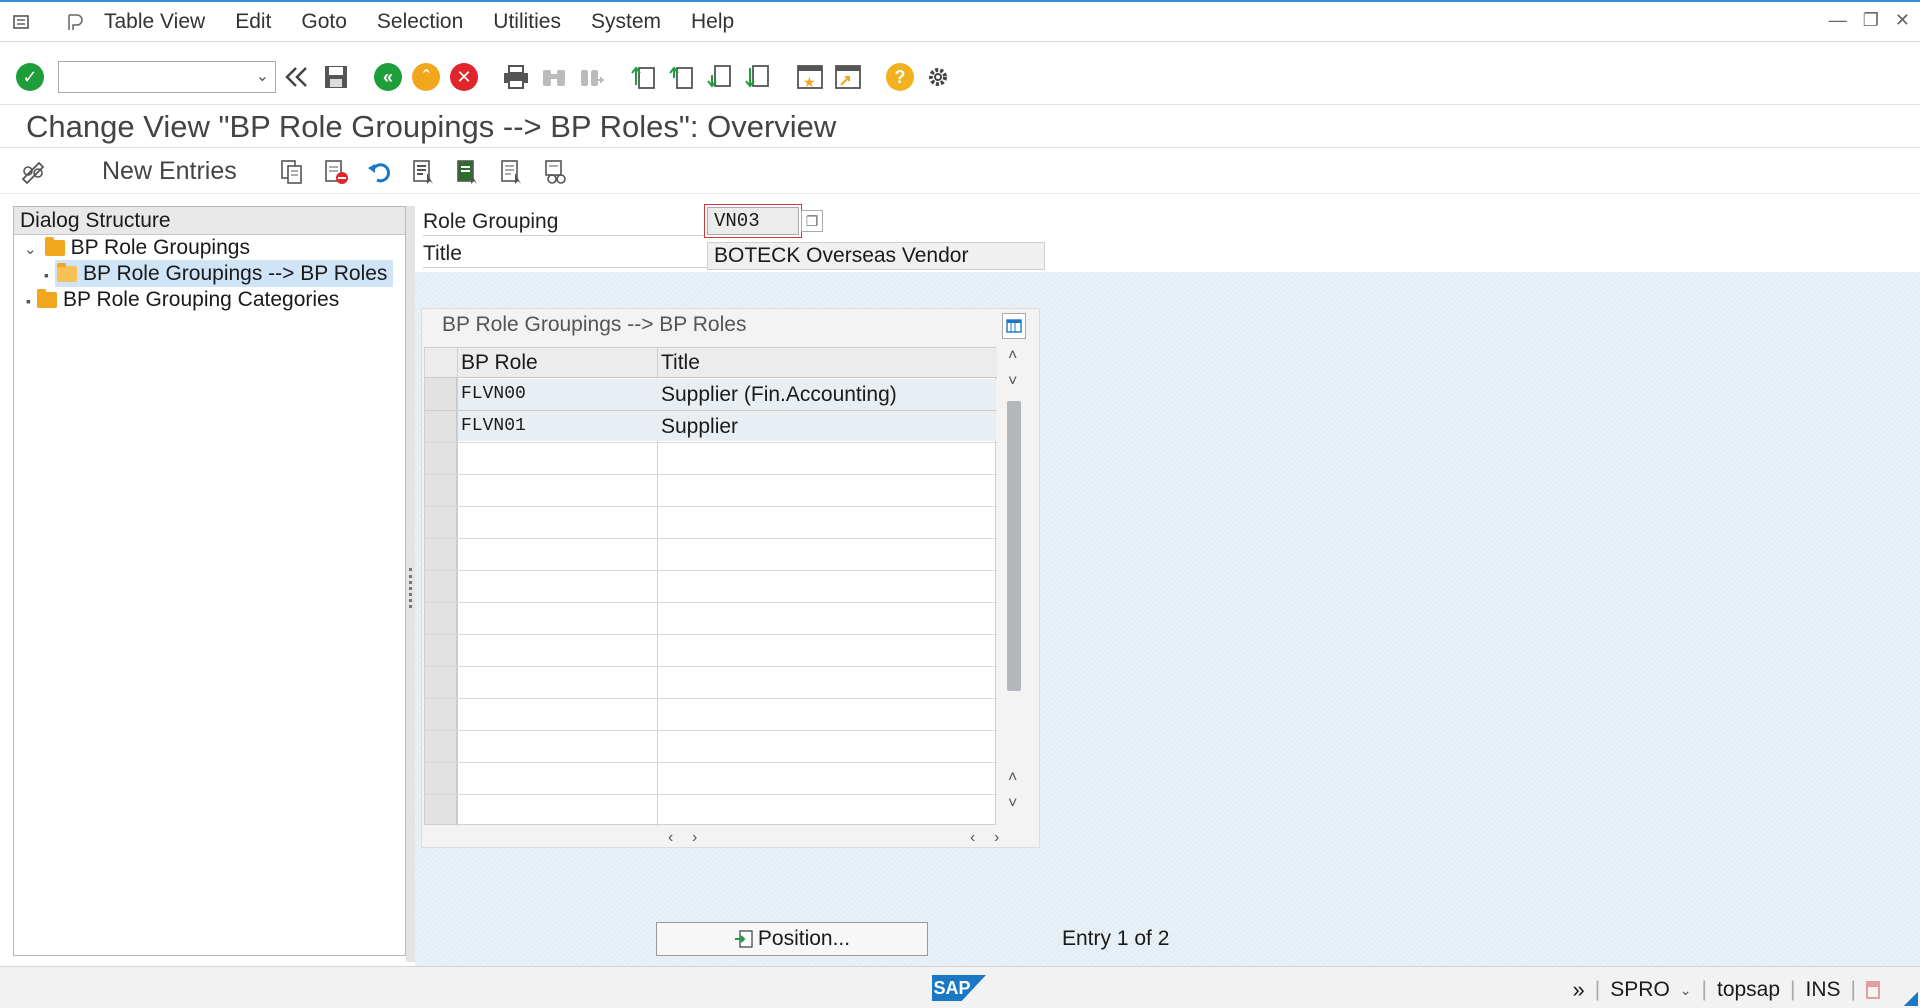 The image size is (1920, 1008). What do you see at coordinates (554, 77) in the screenshot?
I see `find-icon` at bounding box center [554, 77].